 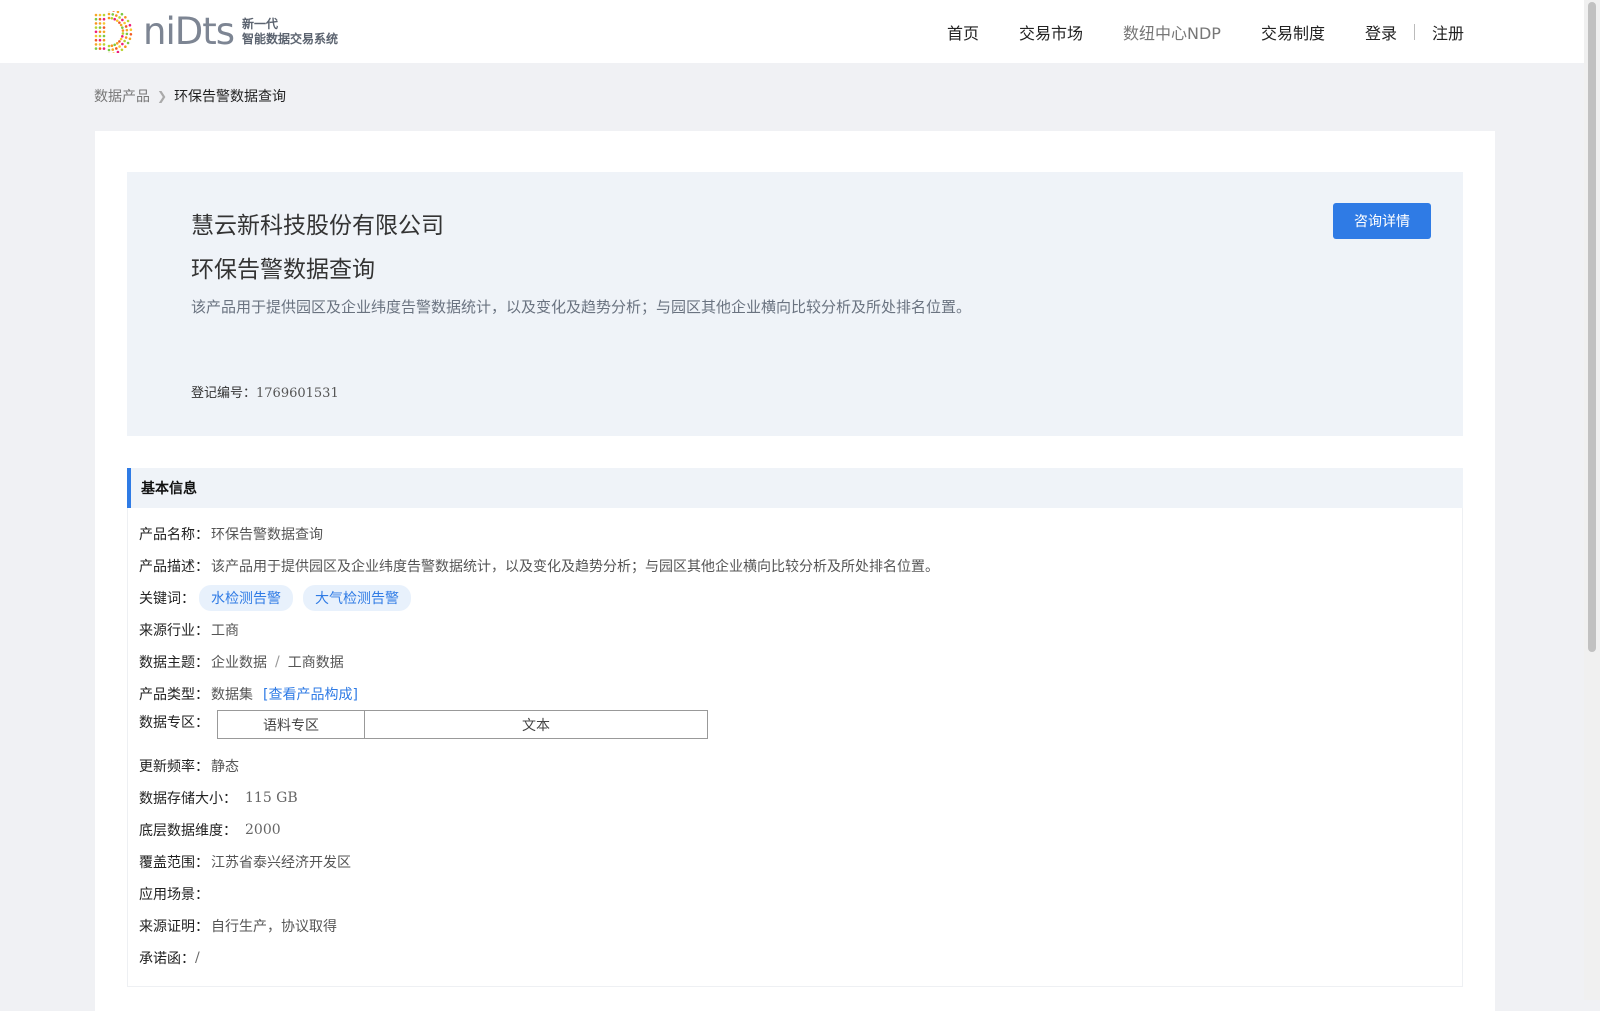 What do you see at coordinates (297, 393) in the screenshot?
I see `registration-value: 1769601531` at bounding box center [297, 393].